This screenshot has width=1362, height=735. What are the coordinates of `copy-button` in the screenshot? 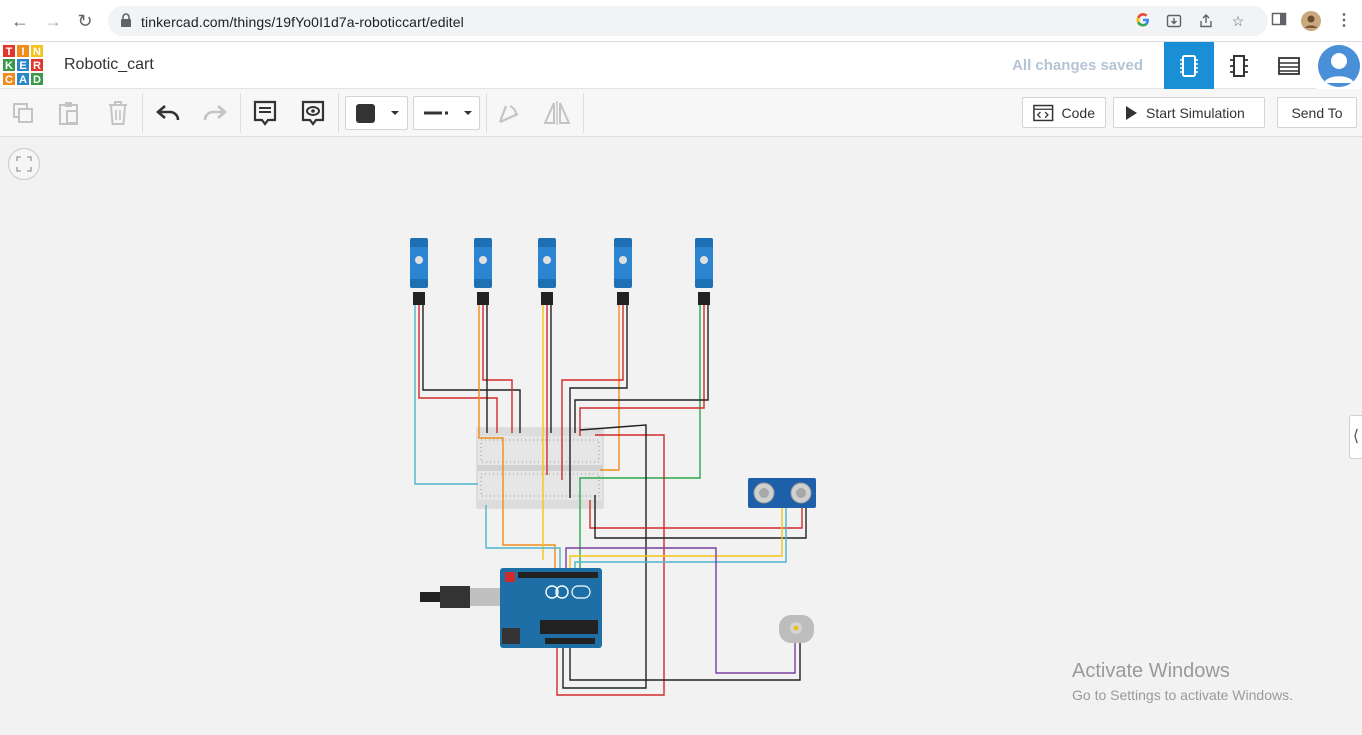 It's located at (23, 113).